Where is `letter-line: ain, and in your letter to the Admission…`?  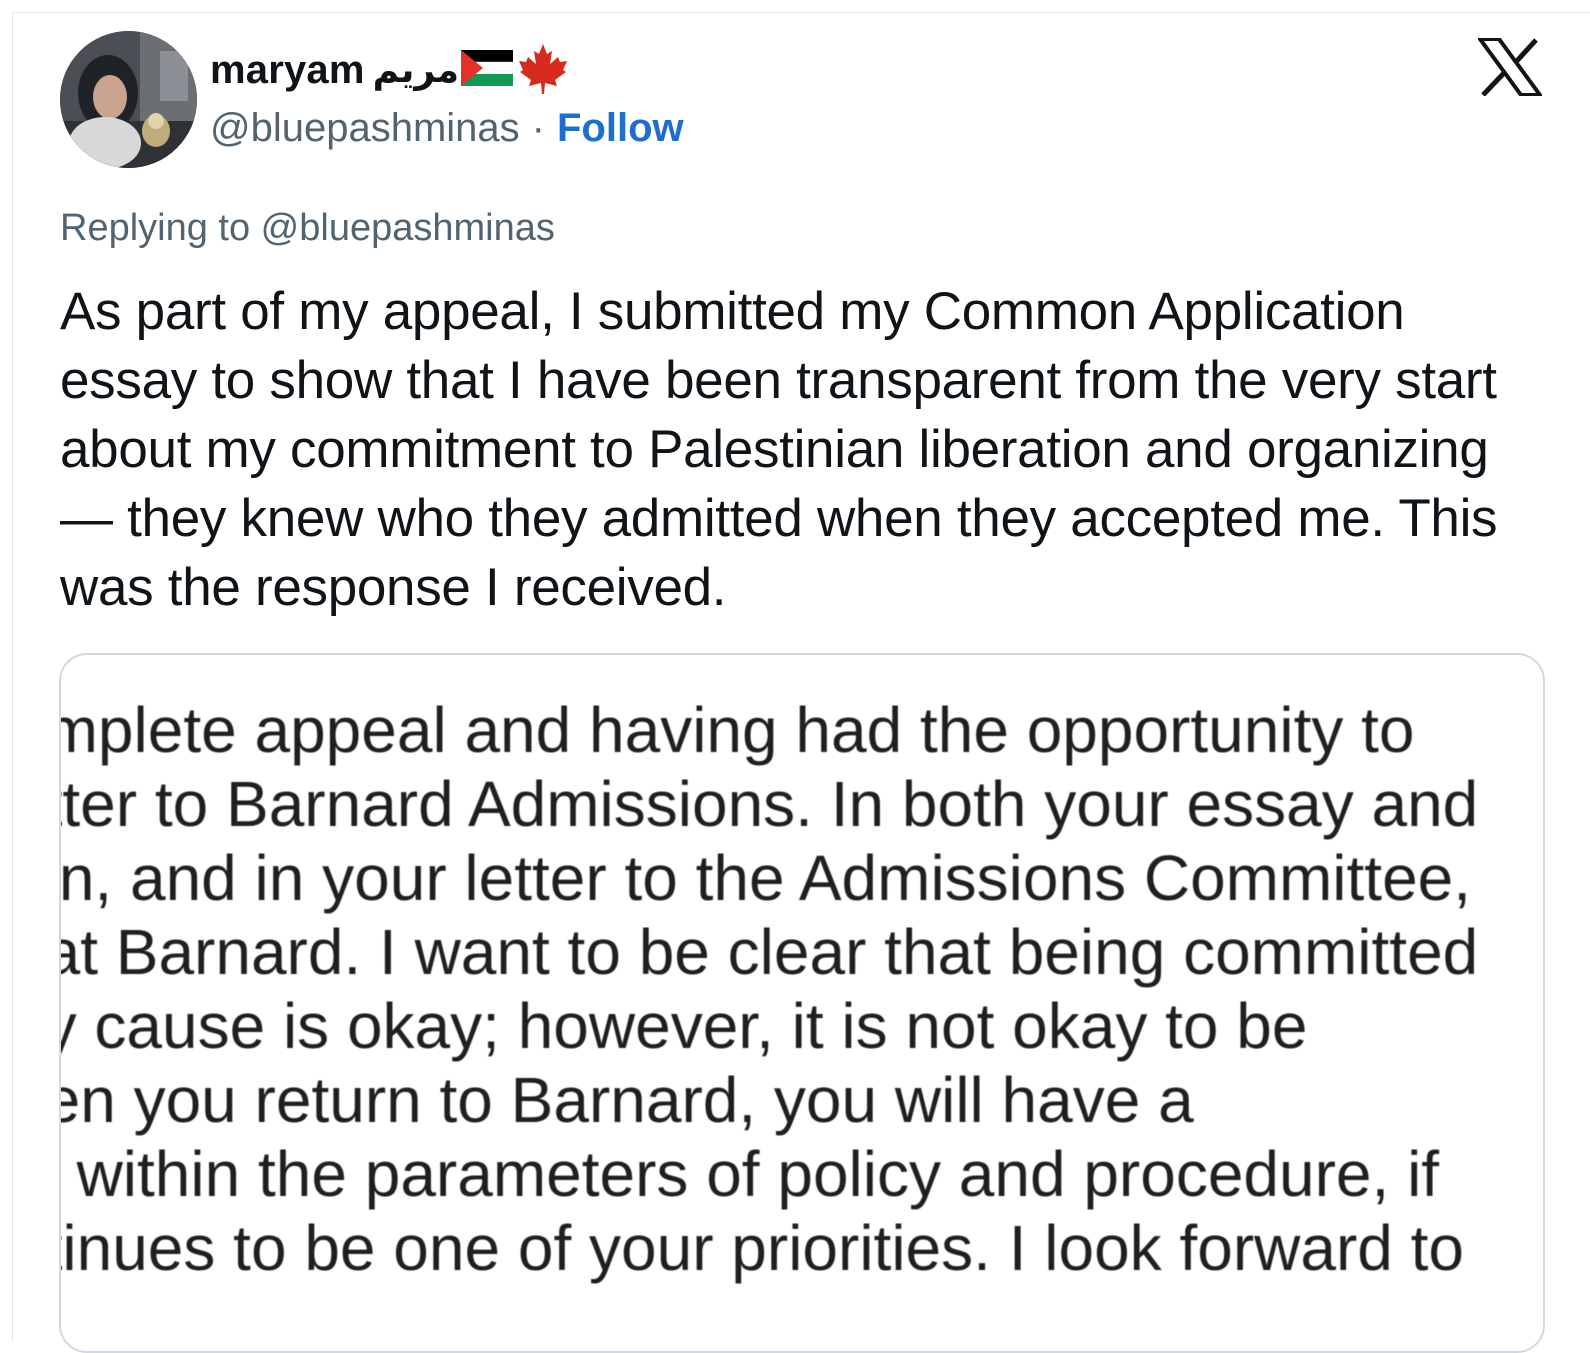 letter-line: ain, and in your letter to the Admission… is located at coordinates (765, 878).